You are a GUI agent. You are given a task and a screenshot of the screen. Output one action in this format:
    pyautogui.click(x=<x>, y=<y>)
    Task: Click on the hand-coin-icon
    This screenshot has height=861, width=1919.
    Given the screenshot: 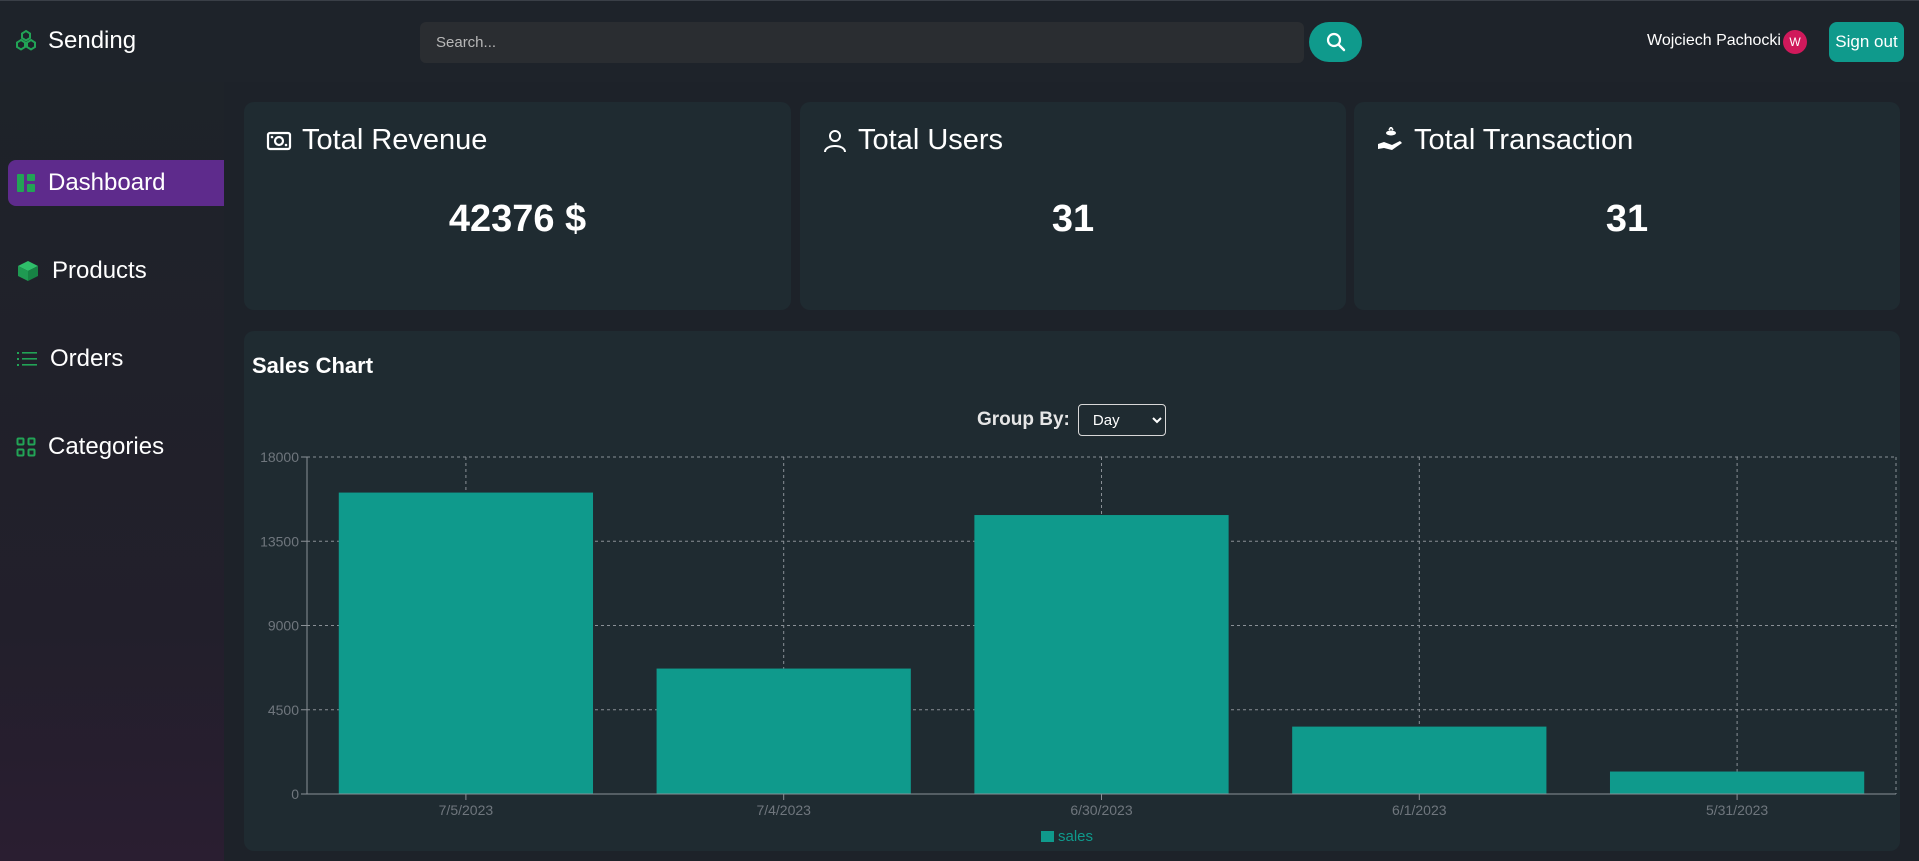 What is the action you would take?
    pyautogui.click(x=1390, y=138)
    